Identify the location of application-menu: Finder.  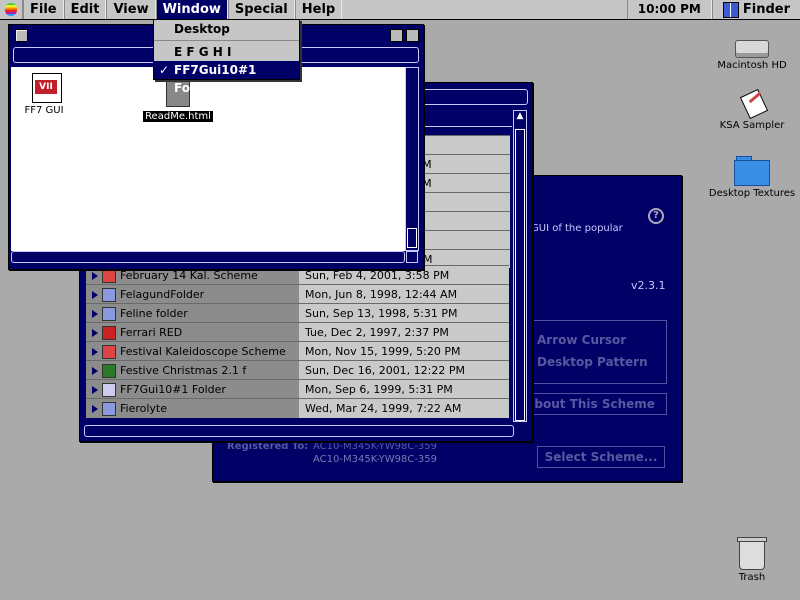
(755, 9).